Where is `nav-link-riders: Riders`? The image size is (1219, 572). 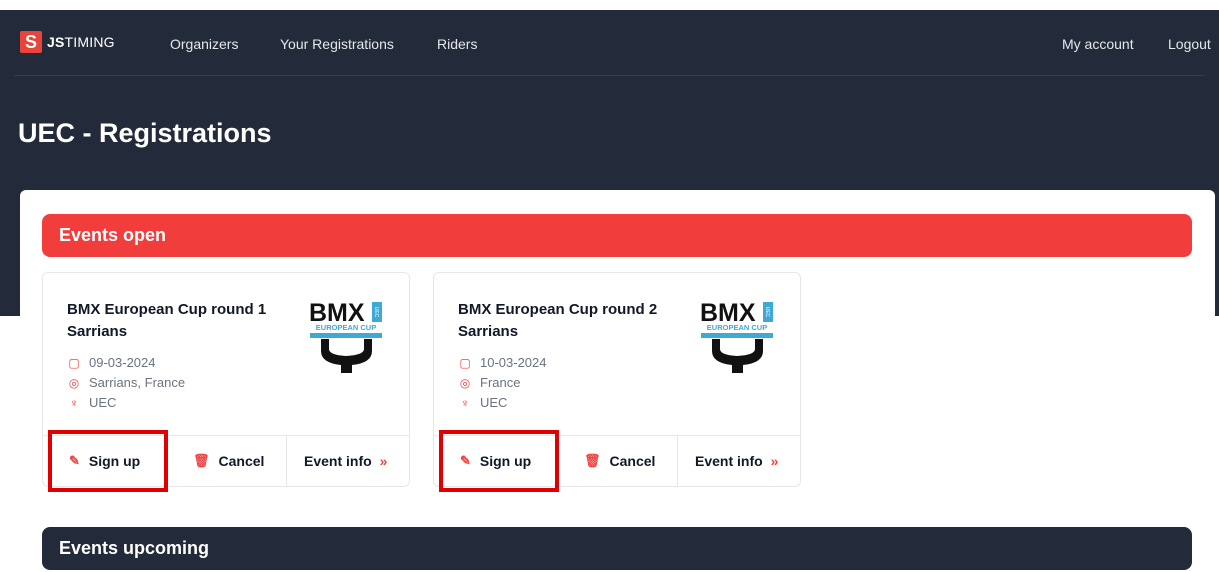
nav-link-riders: Riders is located at coordinates (457, 44).